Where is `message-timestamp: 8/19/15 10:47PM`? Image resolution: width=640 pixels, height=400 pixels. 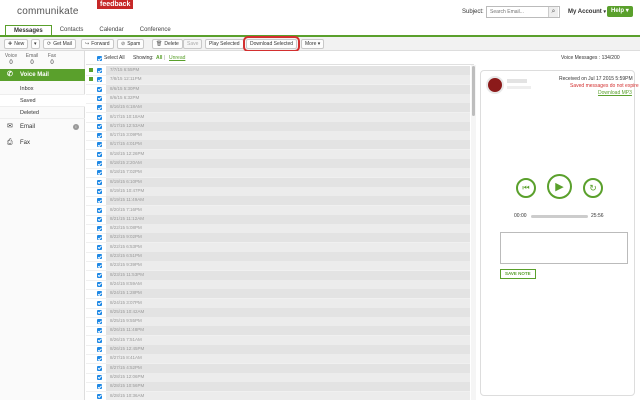 message-timestamp: 8/19/15 10:47PM is located at coordinates (127, 190).